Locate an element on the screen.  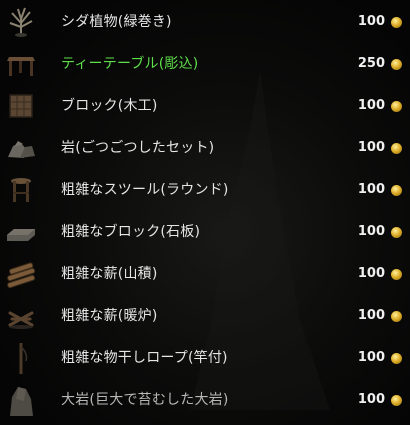
list-item: シダ植物(緑巻き) 100 is located at coordinates (205, 22).